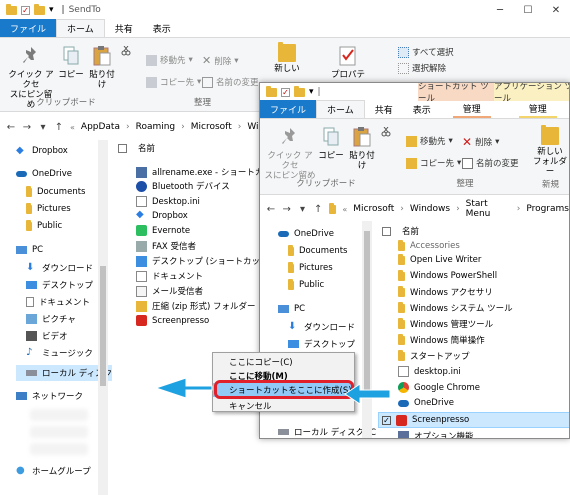  I want to click on left-arrow-icon, so click(183, 388).